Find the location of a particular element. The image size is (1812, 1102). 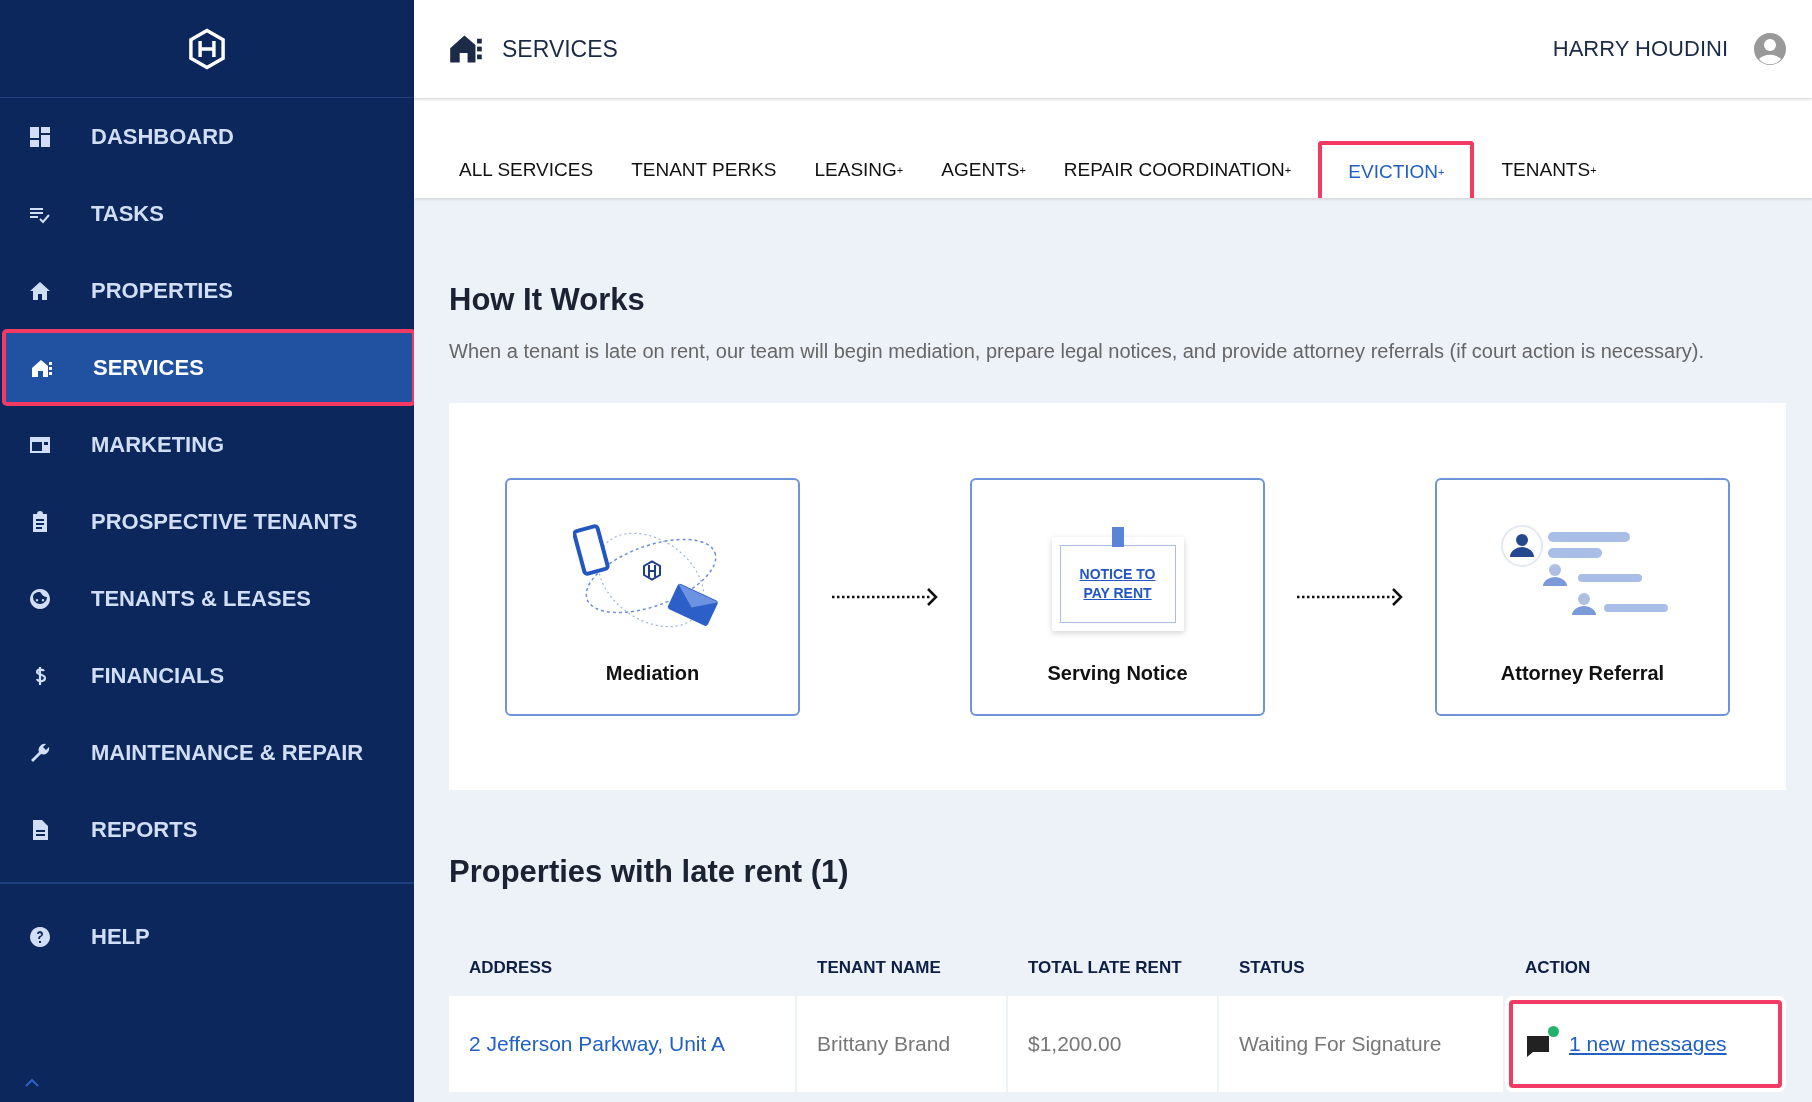

address-link: 2 Jefferson Parkway, Unit A is located at coordinates (597, 1044).